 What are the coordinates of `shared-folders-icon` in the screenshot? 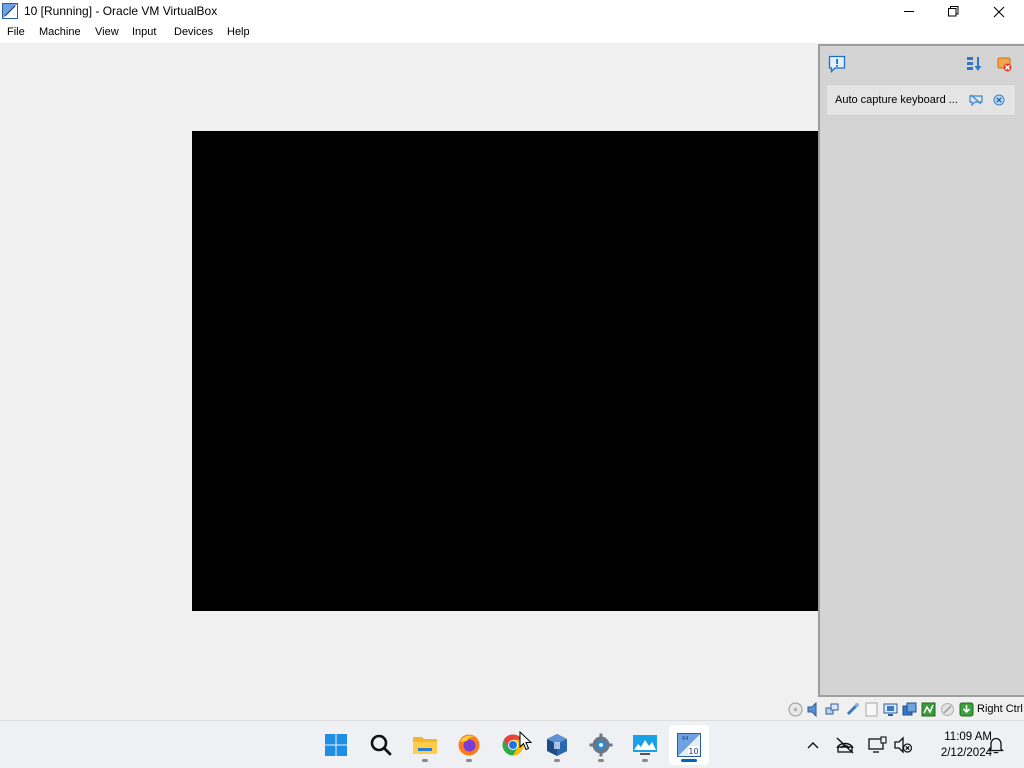 It's located at (871, 709).